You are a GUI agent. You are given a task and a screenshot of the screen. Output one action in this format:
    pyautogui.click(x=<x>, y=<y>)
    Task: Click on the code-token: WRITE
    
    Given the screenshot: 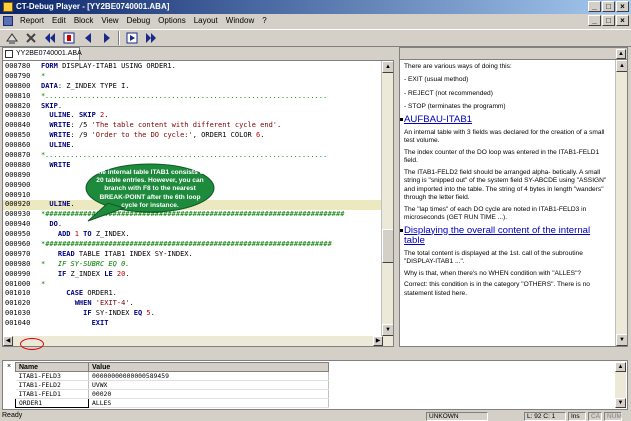 What is the action you would take?
    pyautogui.click(x=56, y=164)
    